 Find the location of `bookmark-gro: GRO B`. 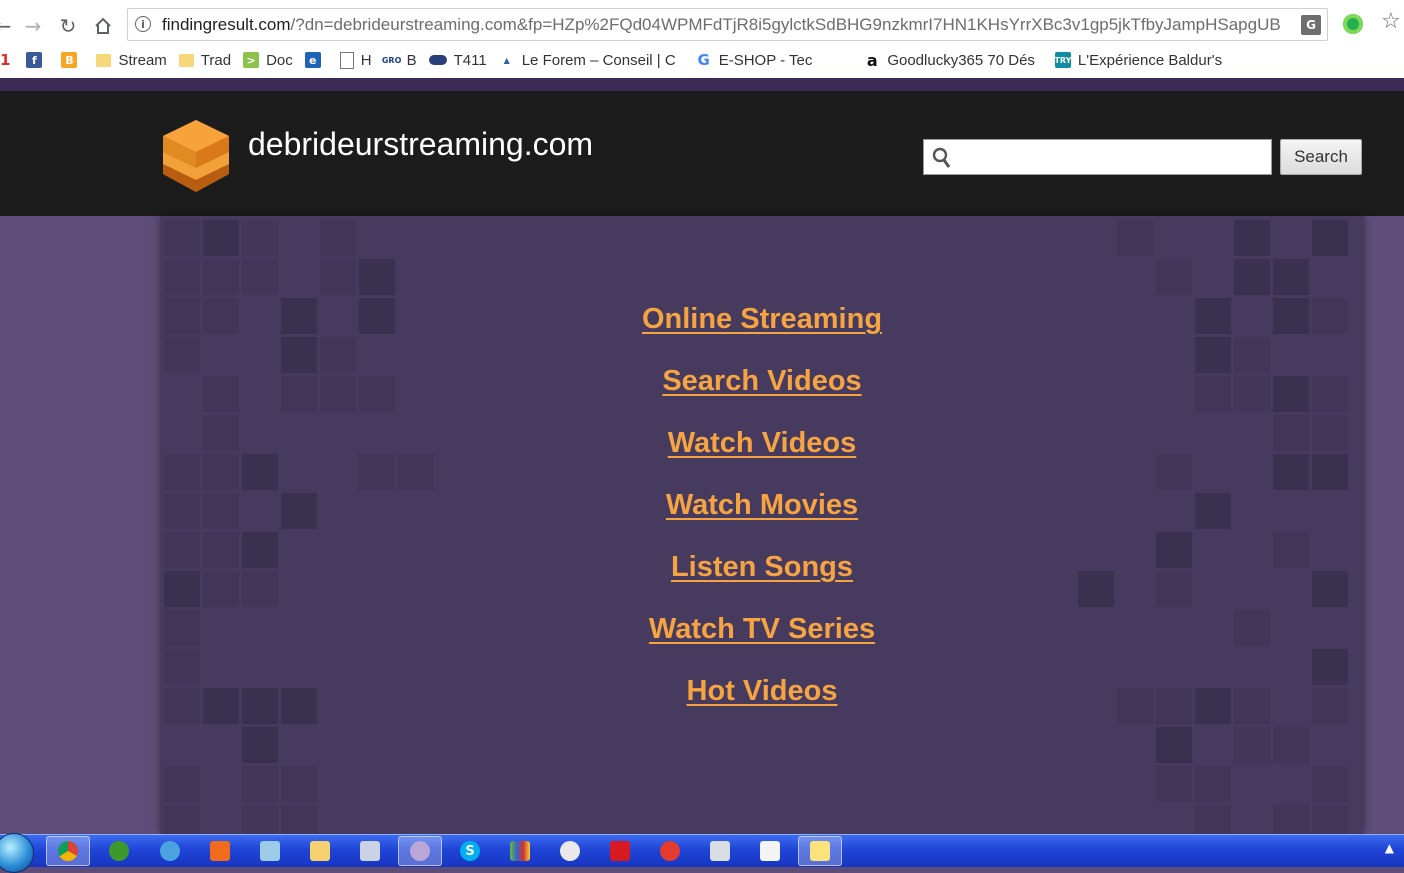

bookmark-gro: GRO B is located at coordinates (400, 60).